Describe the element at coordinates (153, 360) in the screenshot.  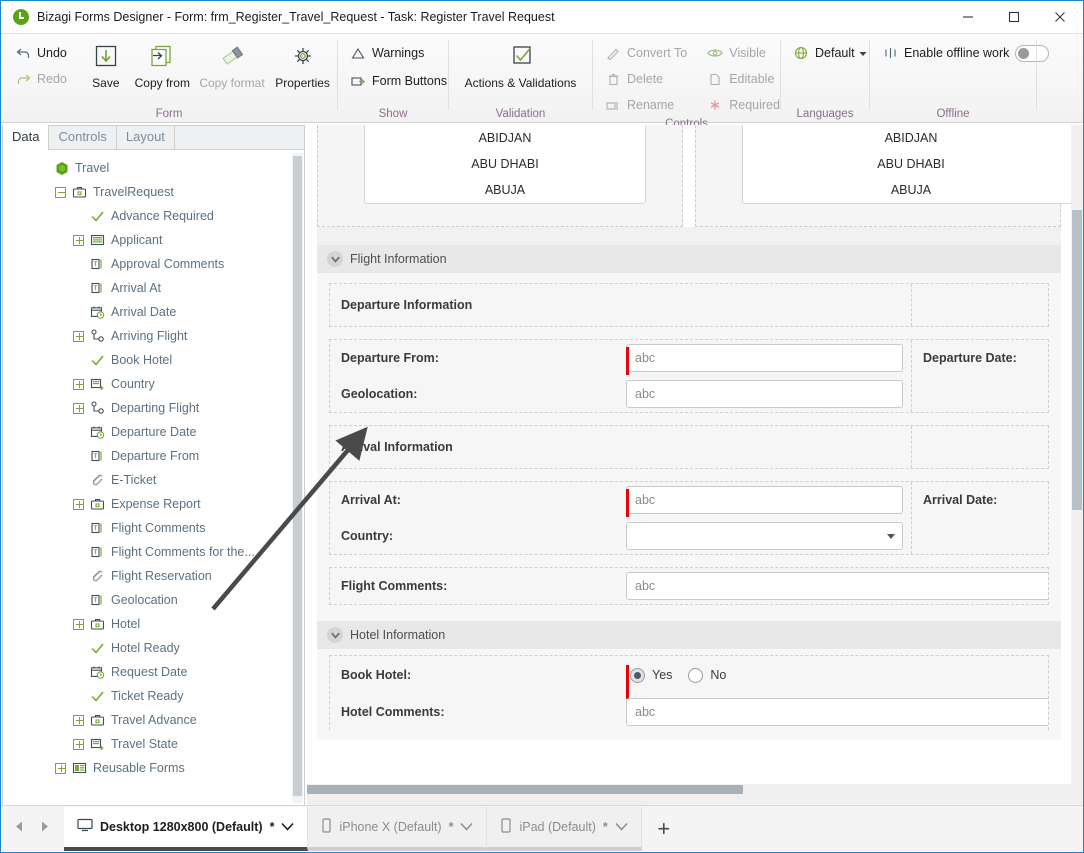
I see `tree-item-book-hotel: Book Hotel` at that location.